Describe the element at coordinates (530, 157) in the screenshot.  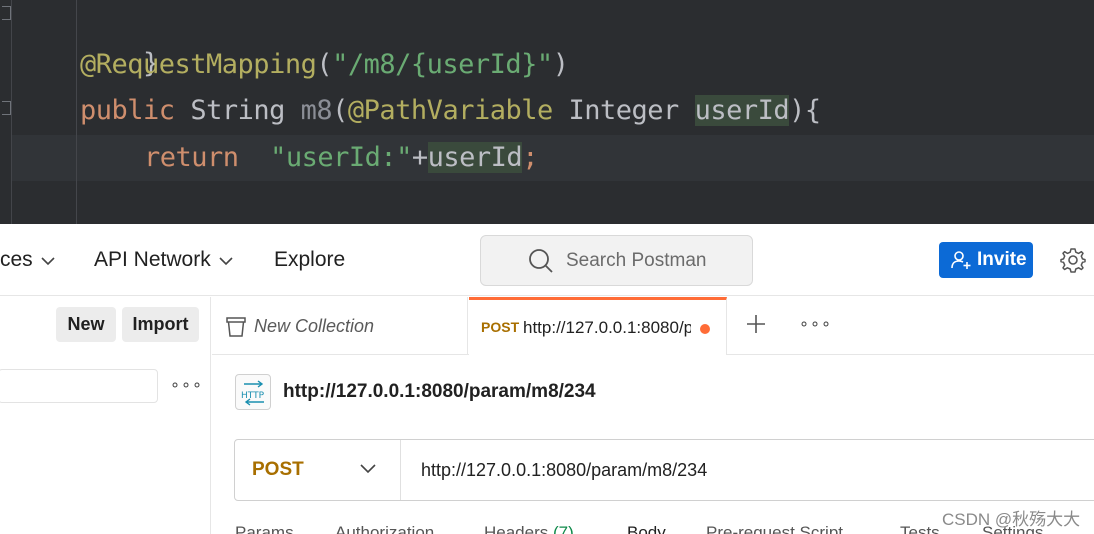
I see `code-token: ;` at that location.